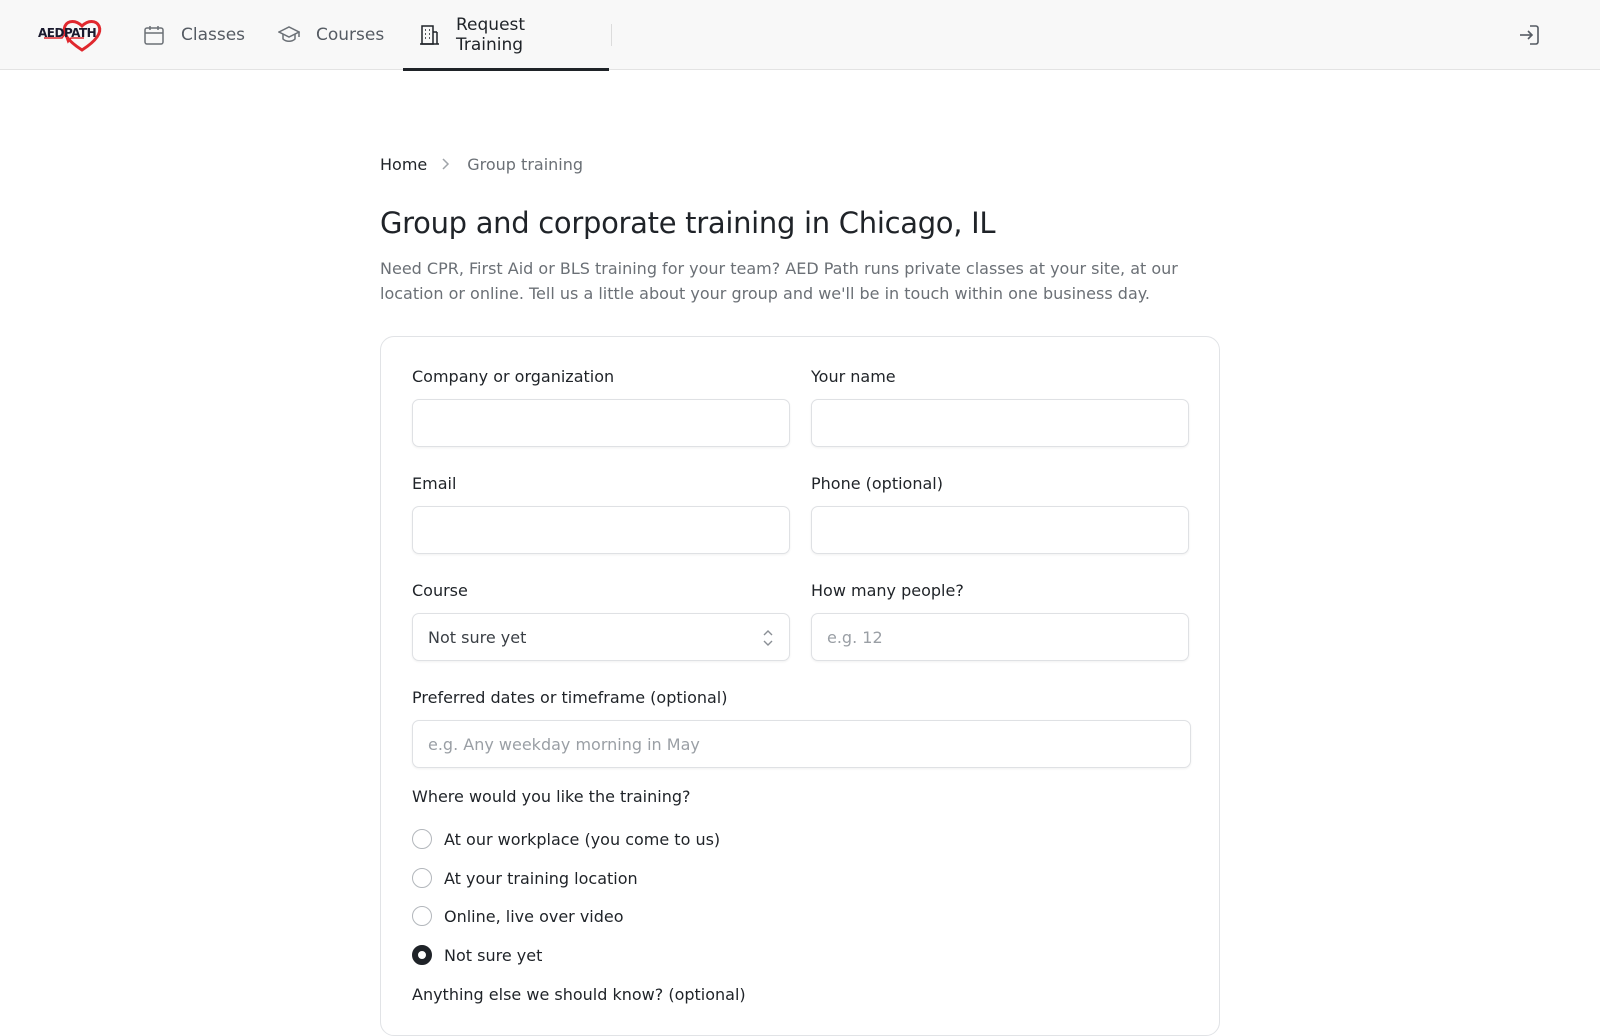 Image resolution: width=1600 pixels, height=1036 pixels. What do you see at coordinates (768, 638) in the screenshot?
I see `chevron-up-down-icon` at bounding box center [768, 638].